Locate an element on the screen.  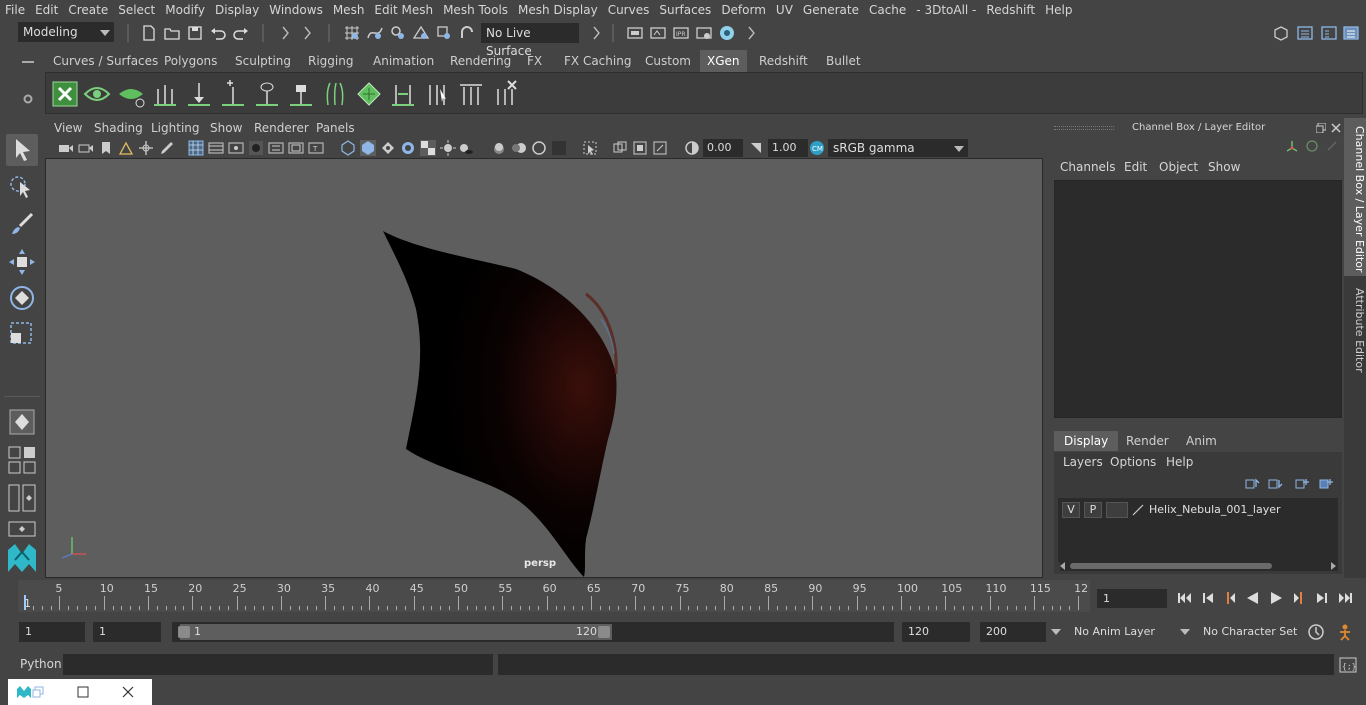
xgen-guides-icon is located at coordinates (165, 94).